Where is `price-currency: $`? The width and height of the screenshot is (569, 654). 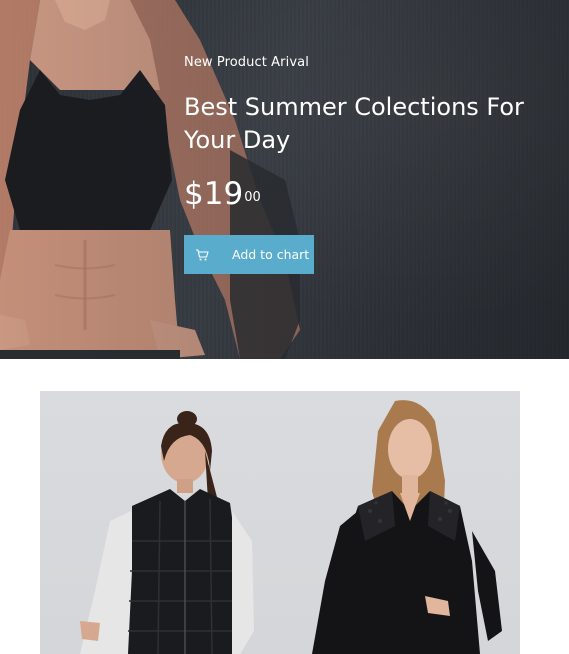
price-currency: $ is located at coordinates (194, 194).